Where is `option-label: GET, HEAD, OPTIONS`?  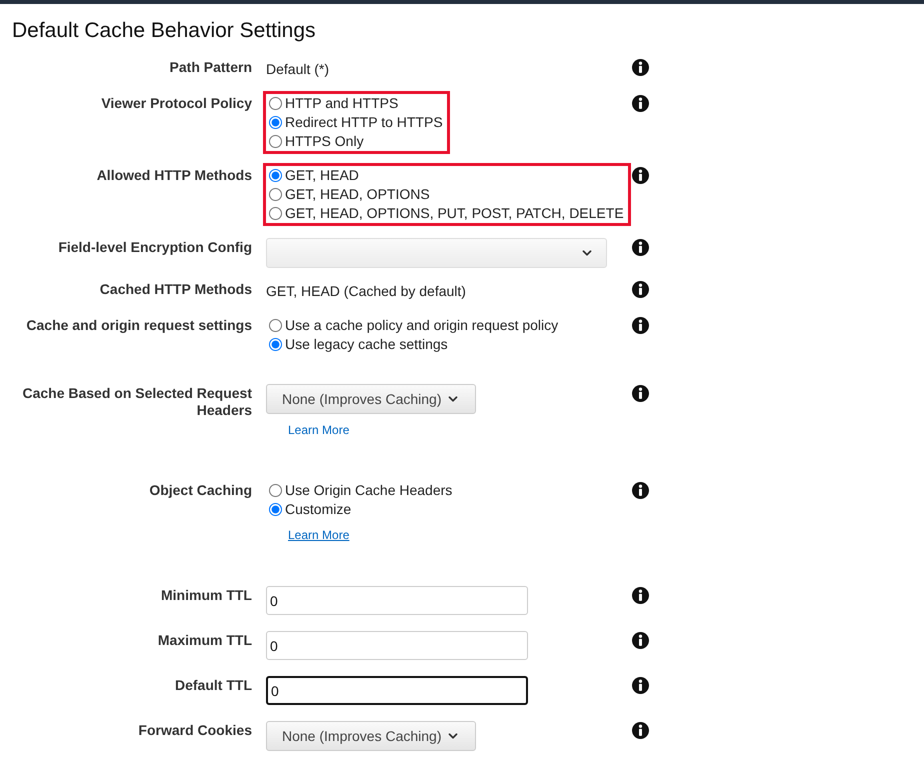 option-label: GET, HEAD, OPTIONS is located at coordinates (357, 194).